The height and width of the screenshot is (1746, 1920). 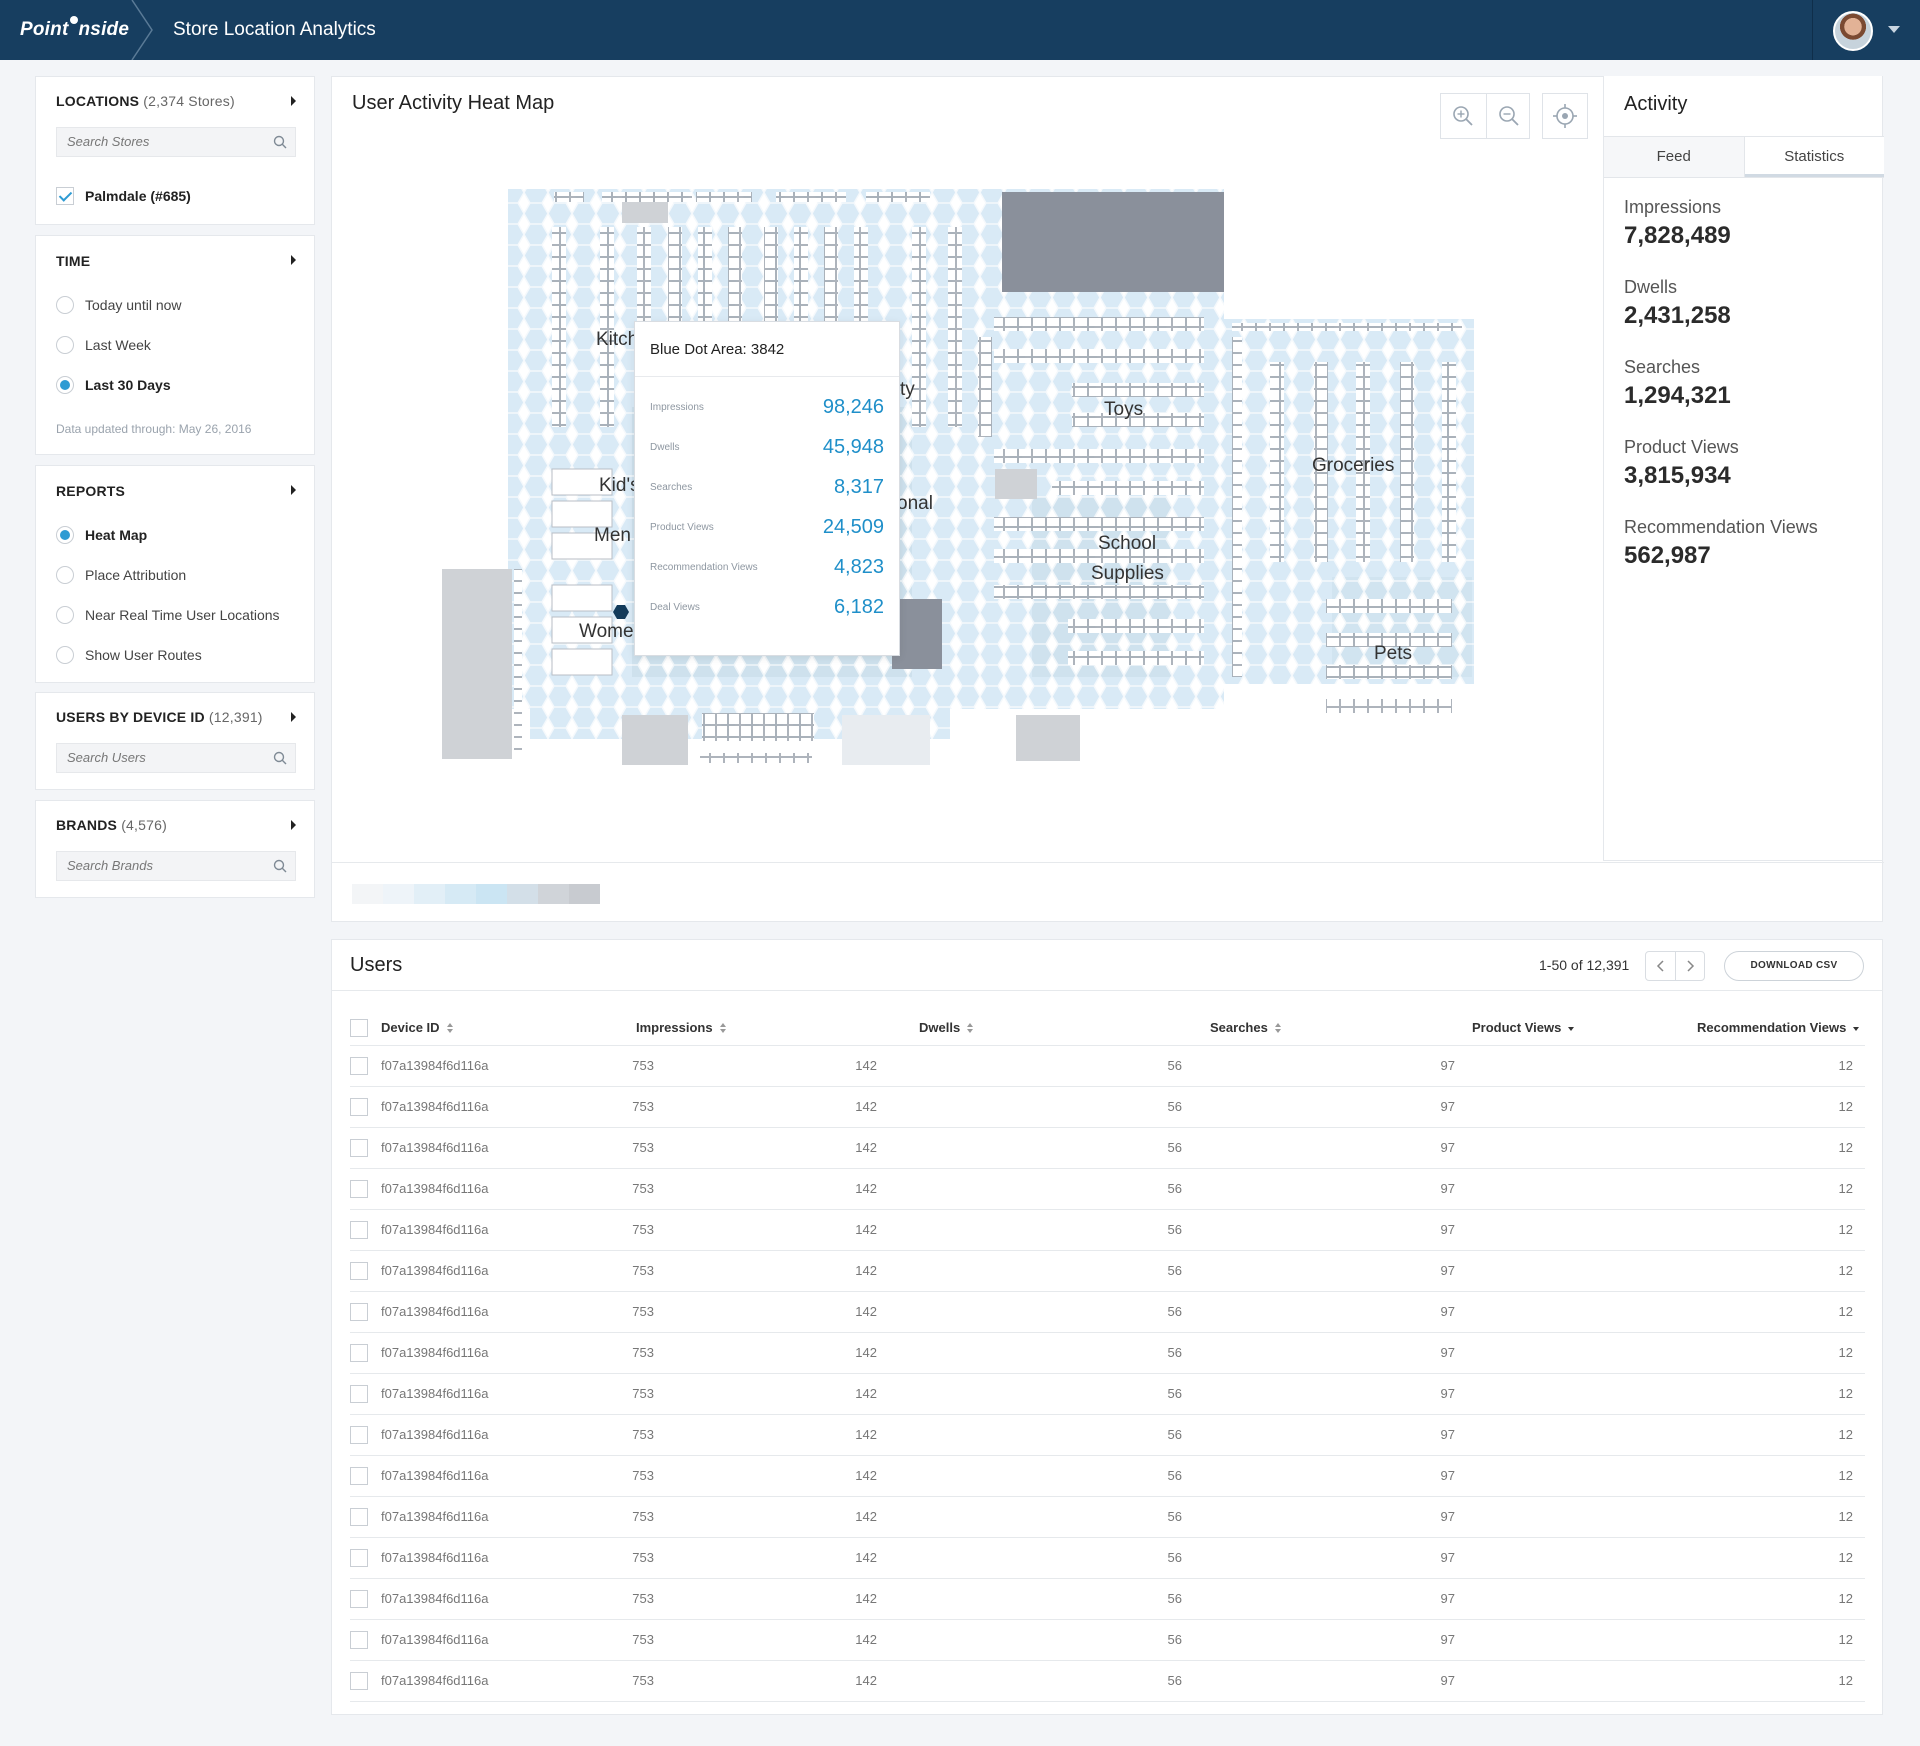 What do you see at coordinates (74, 30) in the screenshot?
I see `point-inside-logo: Point nside` at bounding box center [74, 30].